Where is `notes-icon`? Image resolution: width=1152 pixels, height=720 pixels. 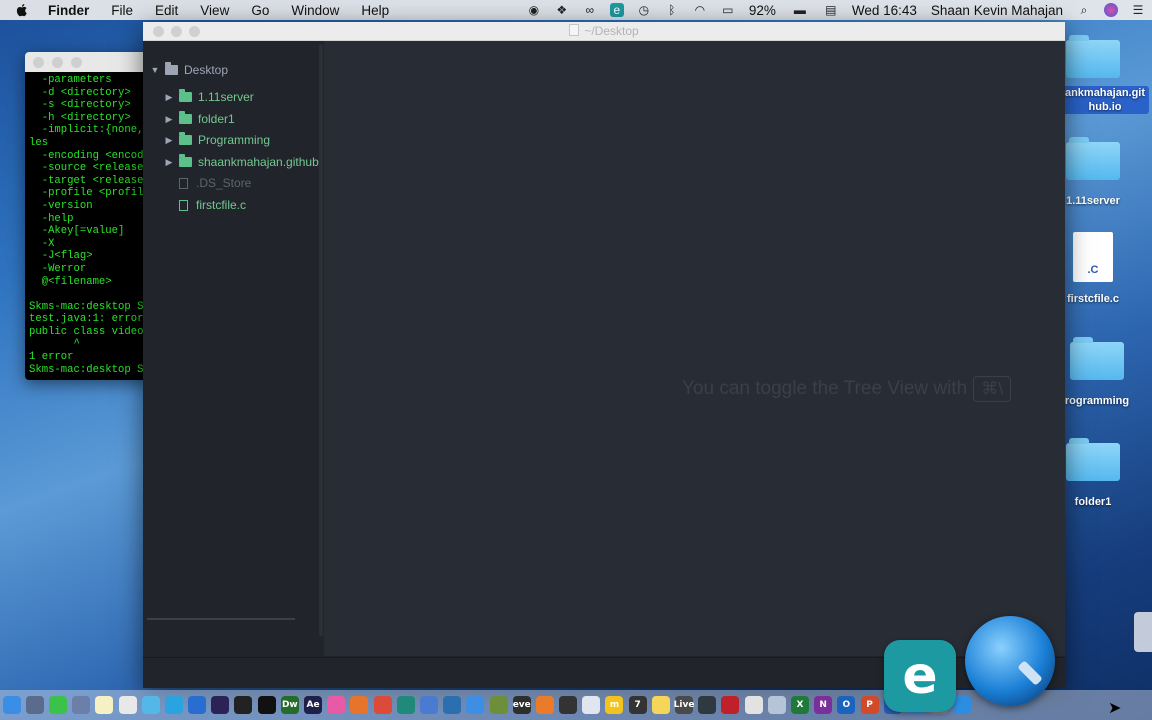 notes-icon is located at coordinates (104, 705).